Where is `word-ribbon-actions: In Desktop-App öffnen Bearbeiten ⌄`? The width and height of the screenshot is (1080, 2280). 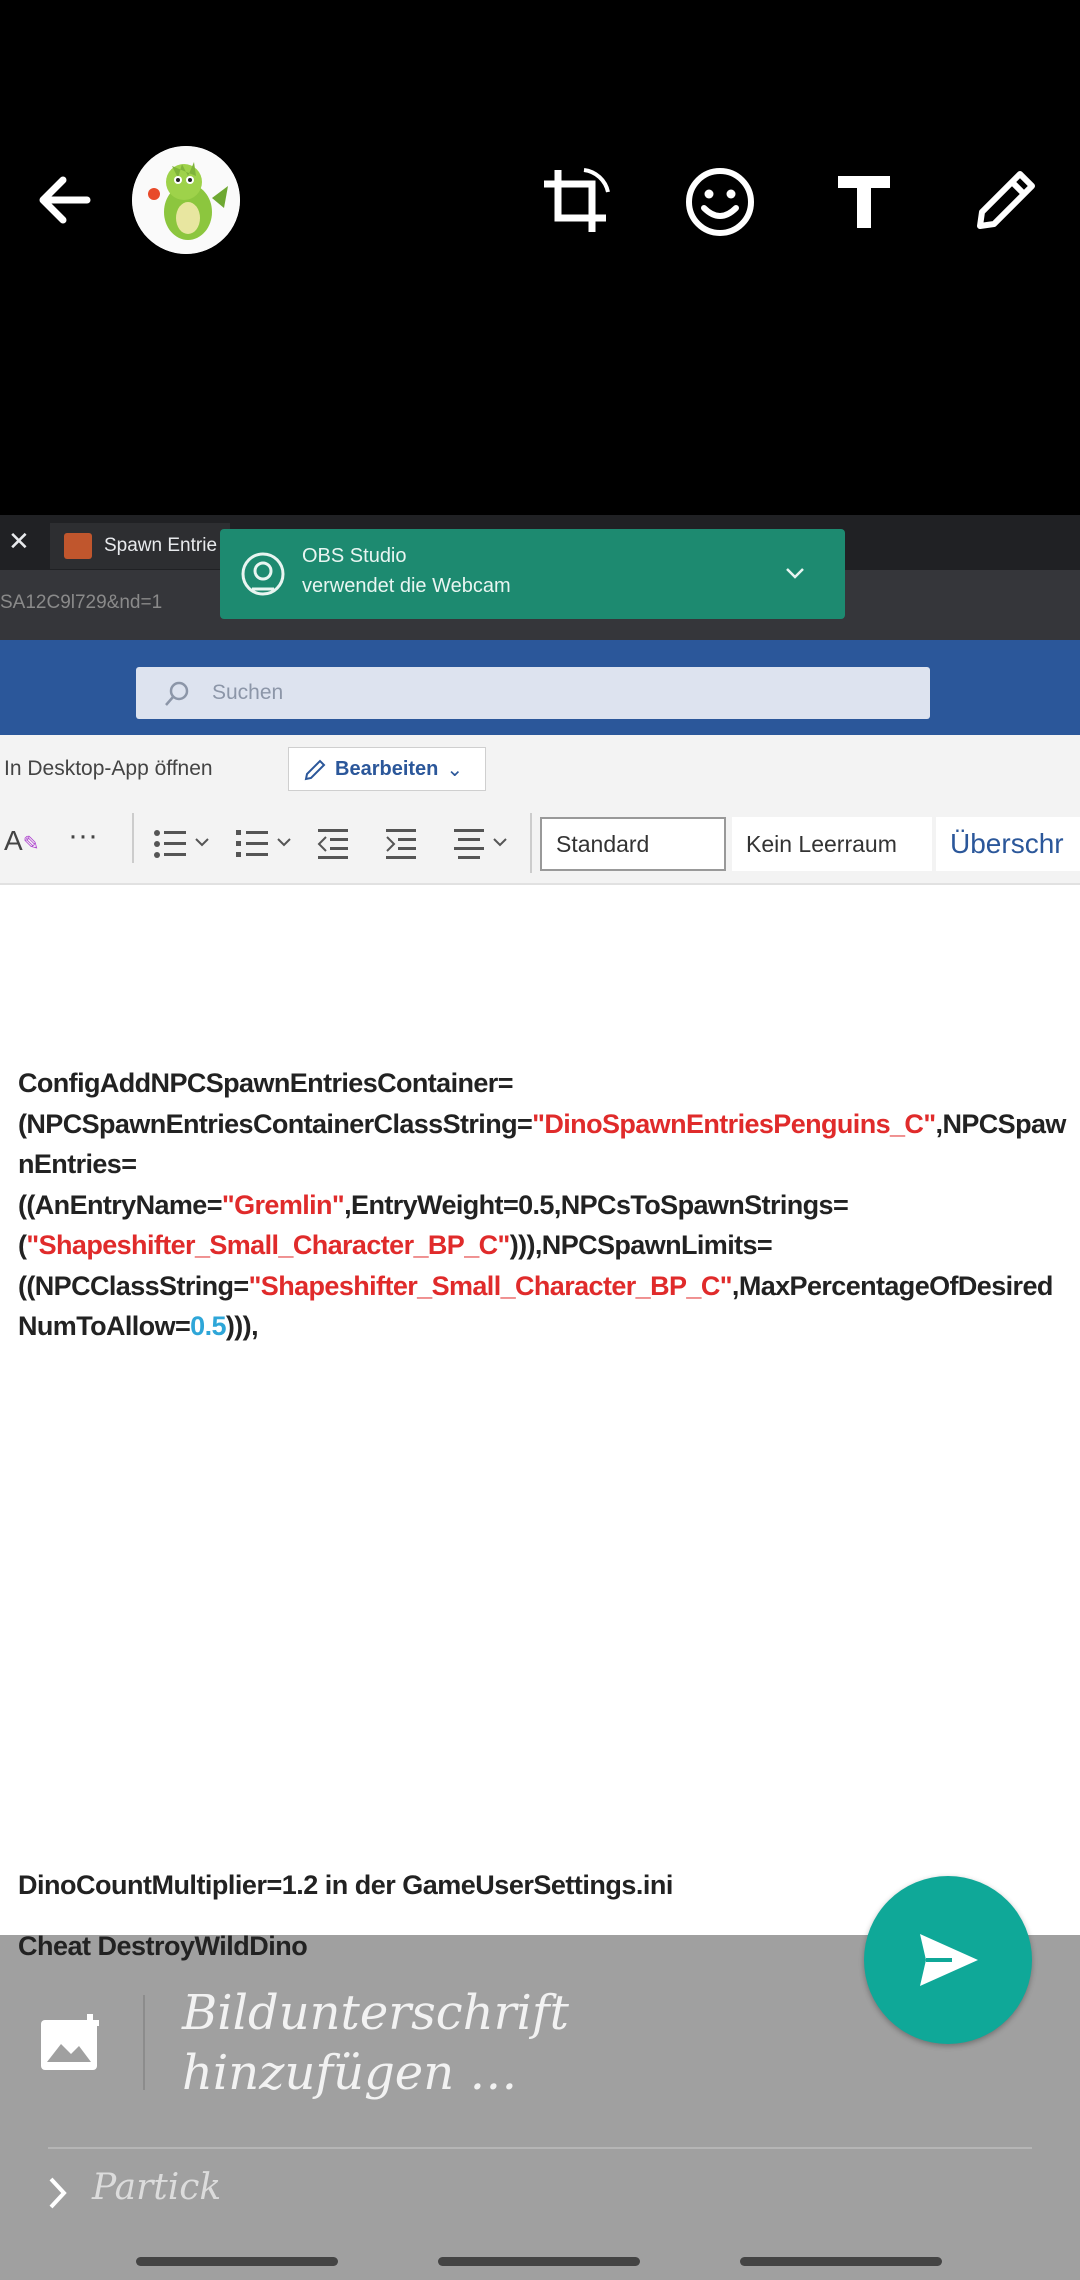
word-ribbon-actions: In Desktop-App öffnen Bearbeiten ⌄ is located at coordinates (540, 770).